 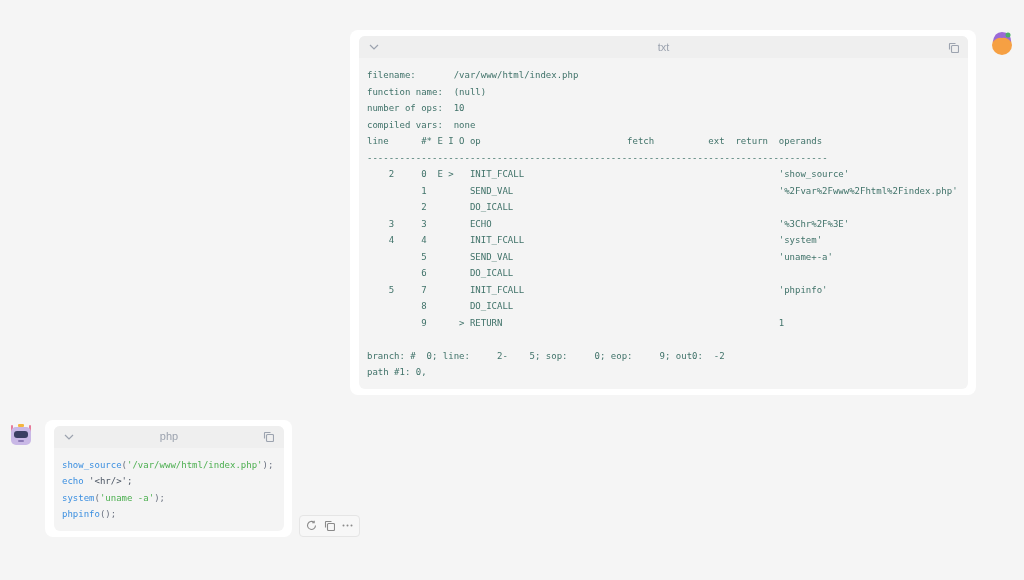 I want to click on code-language-label: txt, so click(x=663, y=47).